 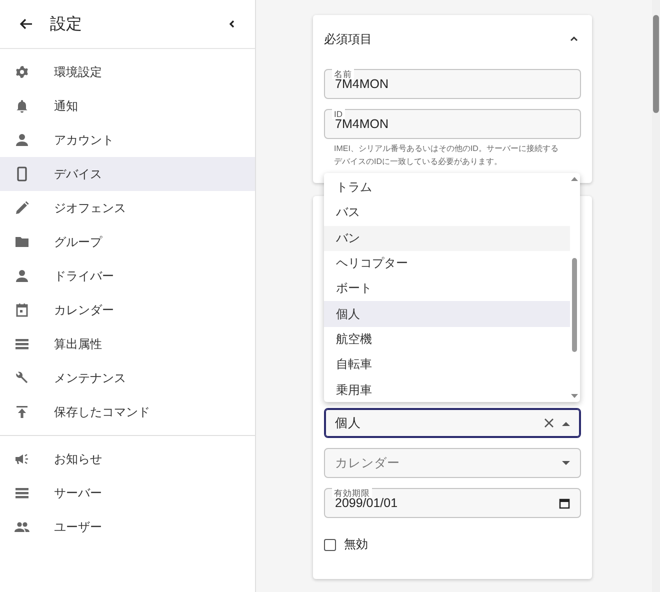 I want to click on menu-option: ヘリコプター, so click(x=447, y=263).